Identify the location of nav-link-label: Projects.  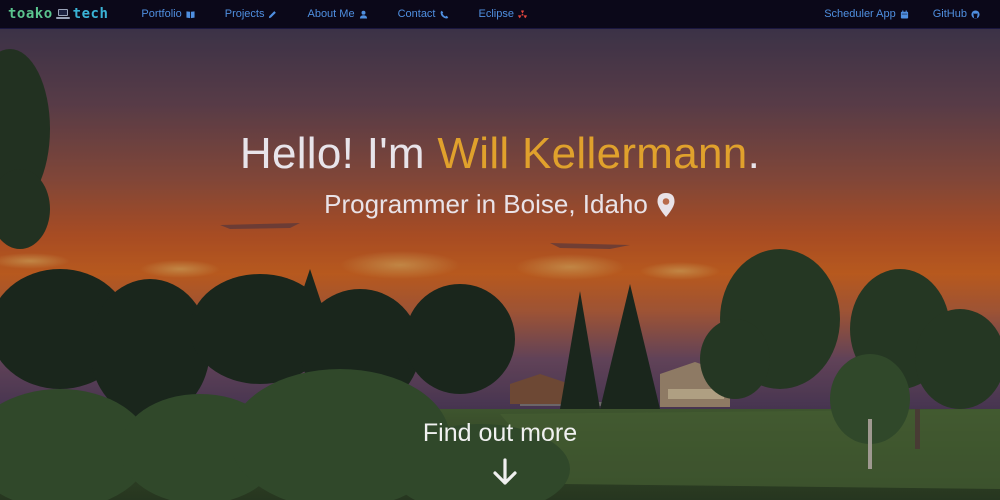
(244, 14).